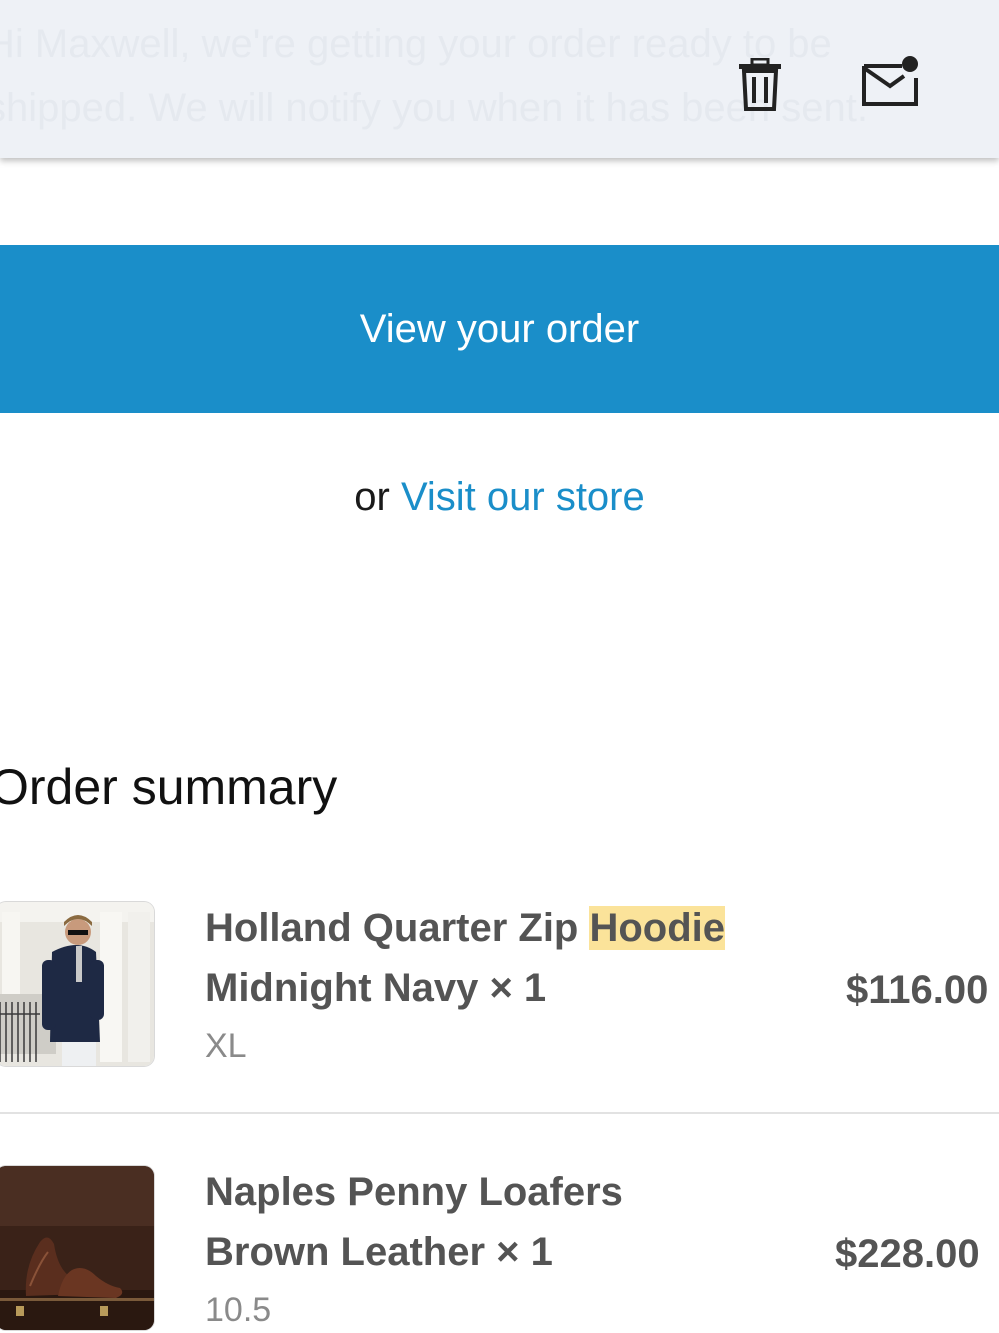  What do you see at coordinates (657, 928) in the screenshot?
I see `search-highlight: Hoodie` at bounding box center [657, 928].